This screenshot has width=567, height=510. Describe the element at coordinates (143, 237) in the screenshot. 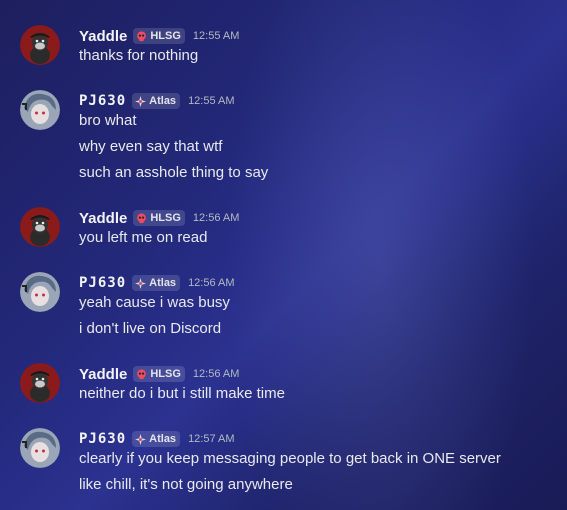

I see `message-text: you left me on read` at that location.